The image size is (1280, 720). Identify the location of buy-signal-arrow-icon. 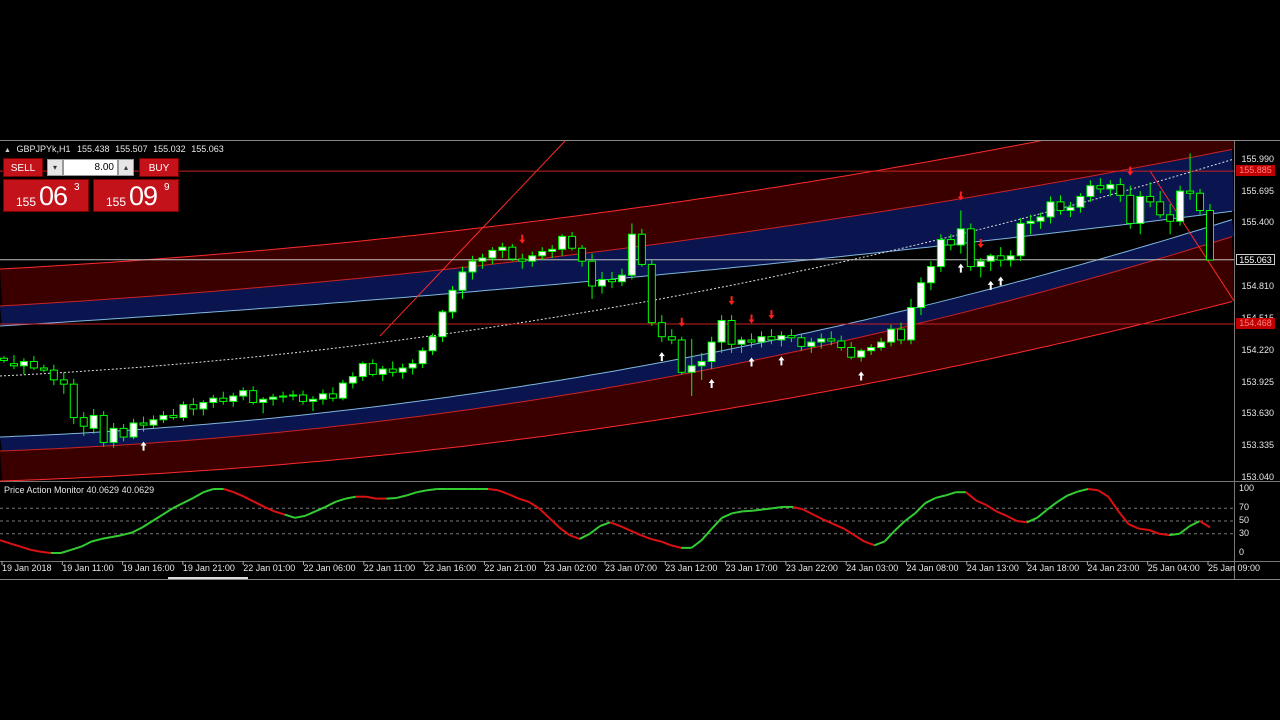
(960, 268).